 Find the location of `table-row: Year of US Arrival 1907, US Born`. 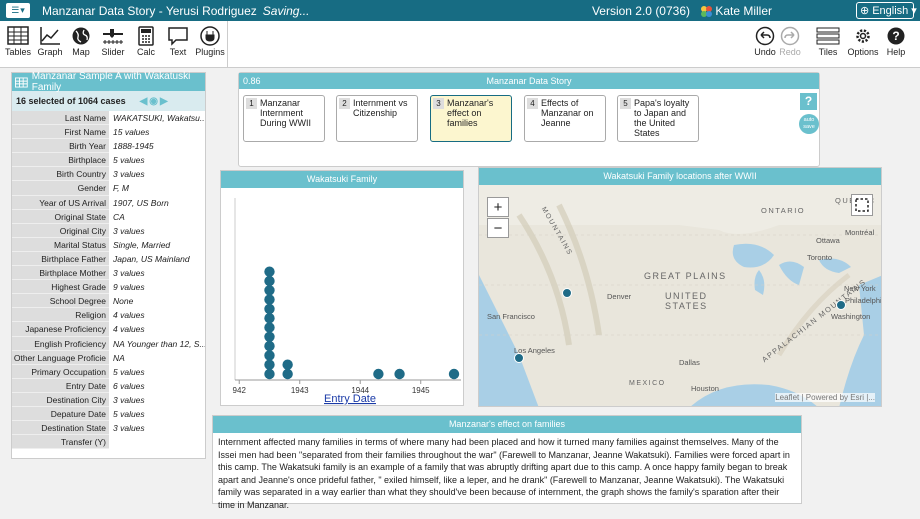

table-row: Year of US Arrival 1907, US Born is located at coordinates (108, 202).